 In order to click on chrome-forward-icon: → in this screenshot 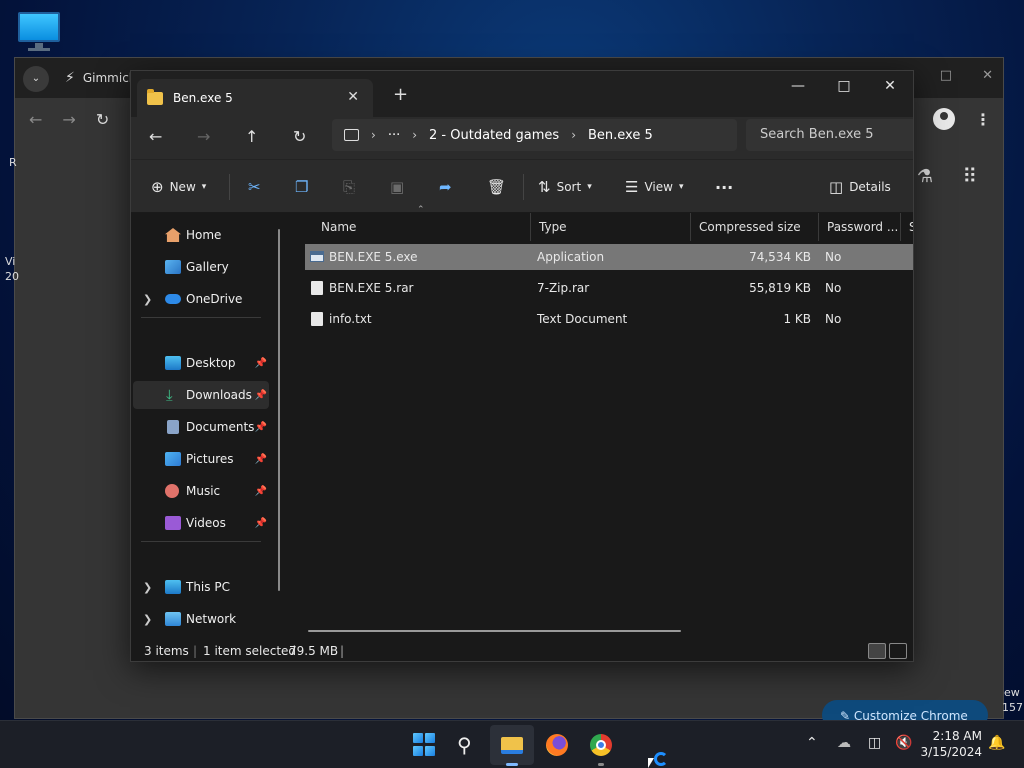, I will do `click(68, 119)`.